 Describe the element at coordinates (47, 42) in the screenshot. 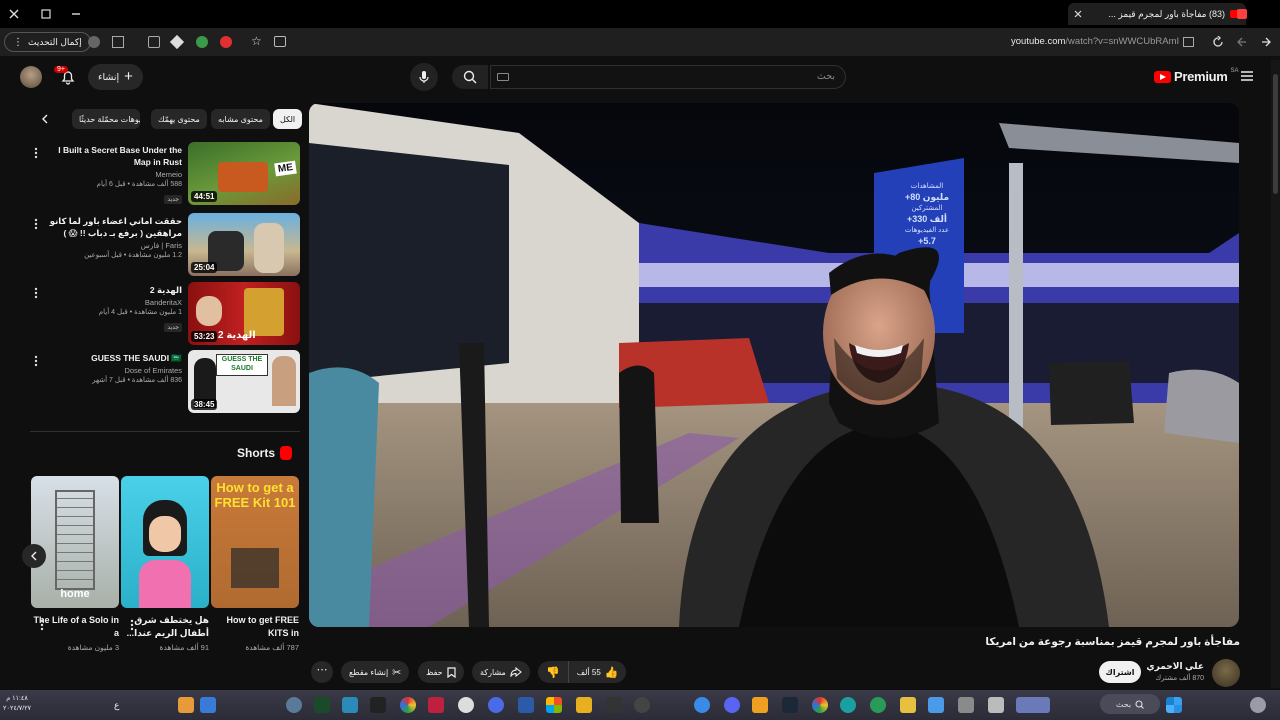

I see `update-button: إكمال التحديث ⋮` at that location.